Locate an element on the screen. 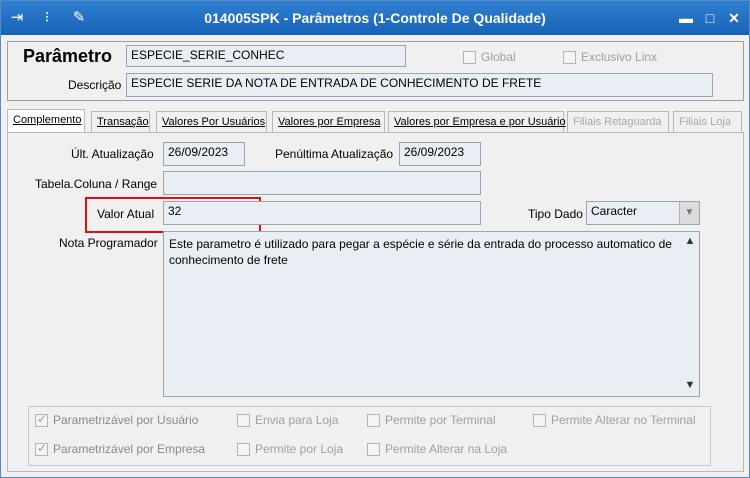 This screenshot has width=750, height=478. exclusivo-label: Exclusivo Linx is located at coordinates (619, 57).